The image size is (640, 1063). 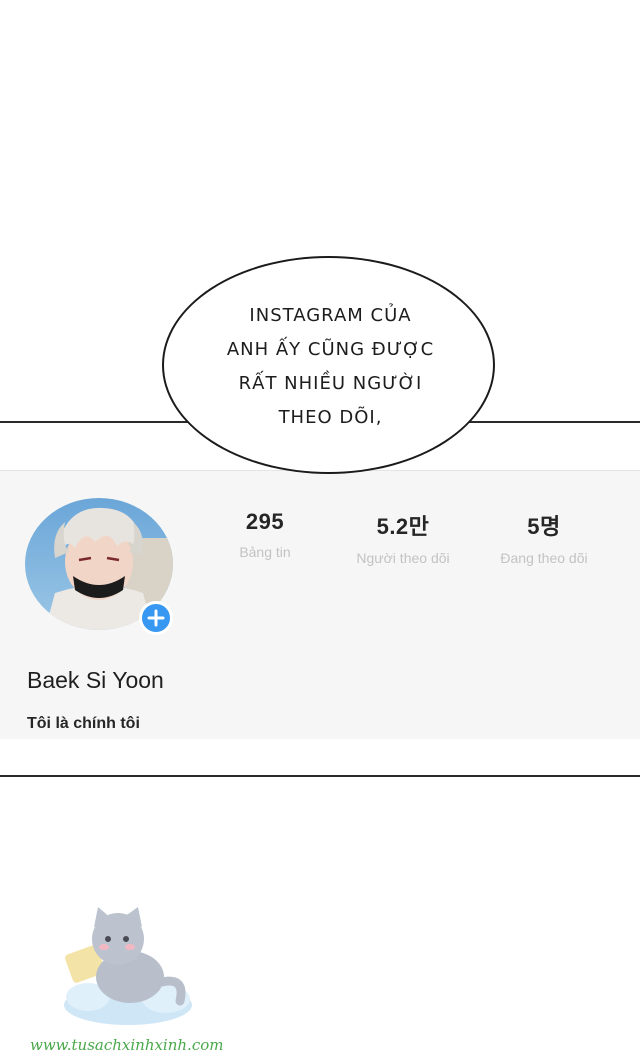 I want to click on bubble-line: ANH ẤY CŨNG ĐƯỢC, so click(x=330, y=349).